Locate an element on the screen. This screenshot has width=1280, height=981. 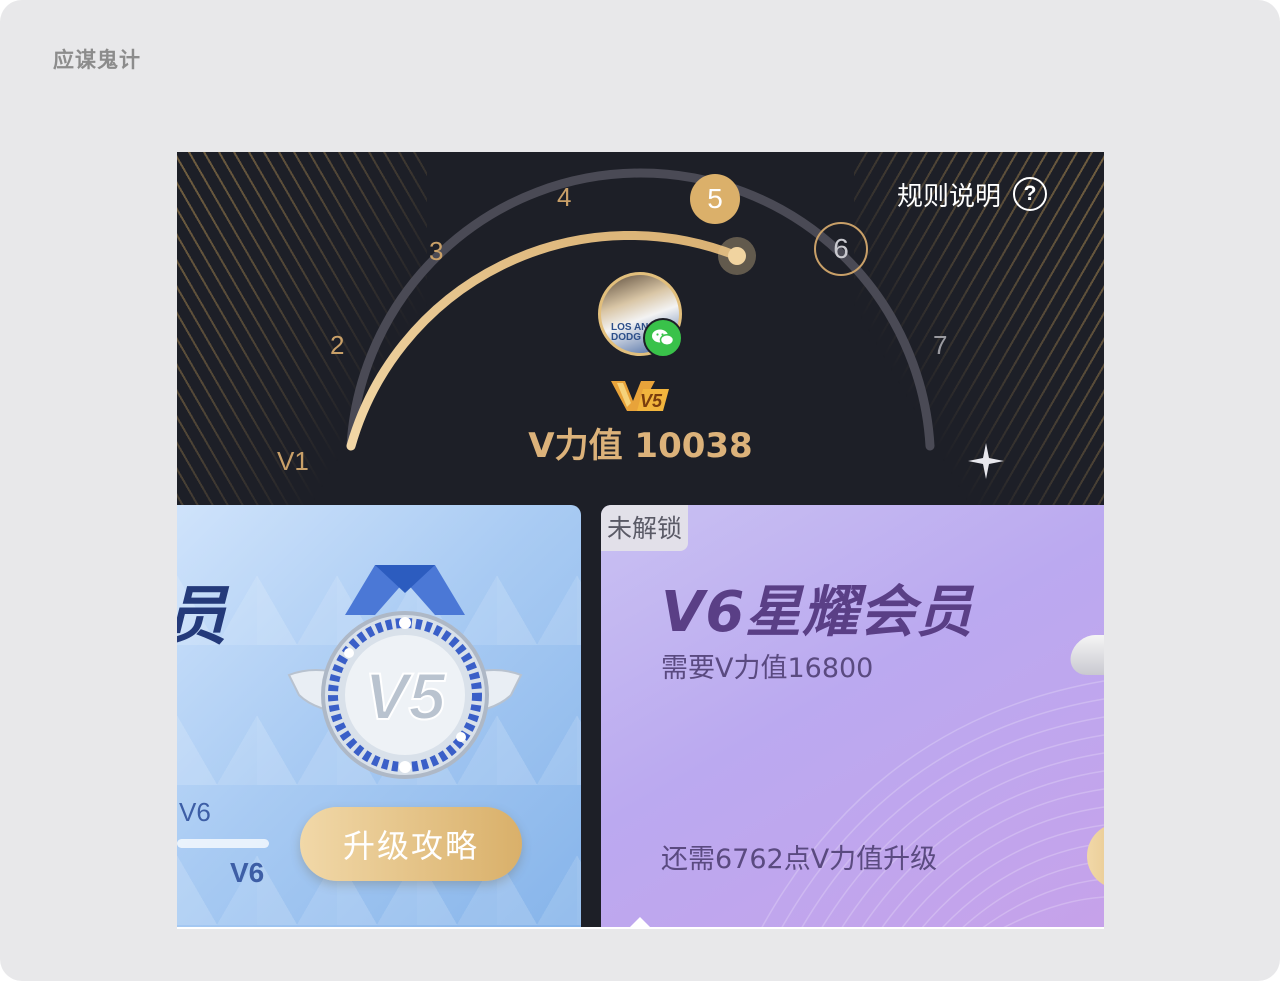
help-icon: ? is located at coordinates (1030, 194).